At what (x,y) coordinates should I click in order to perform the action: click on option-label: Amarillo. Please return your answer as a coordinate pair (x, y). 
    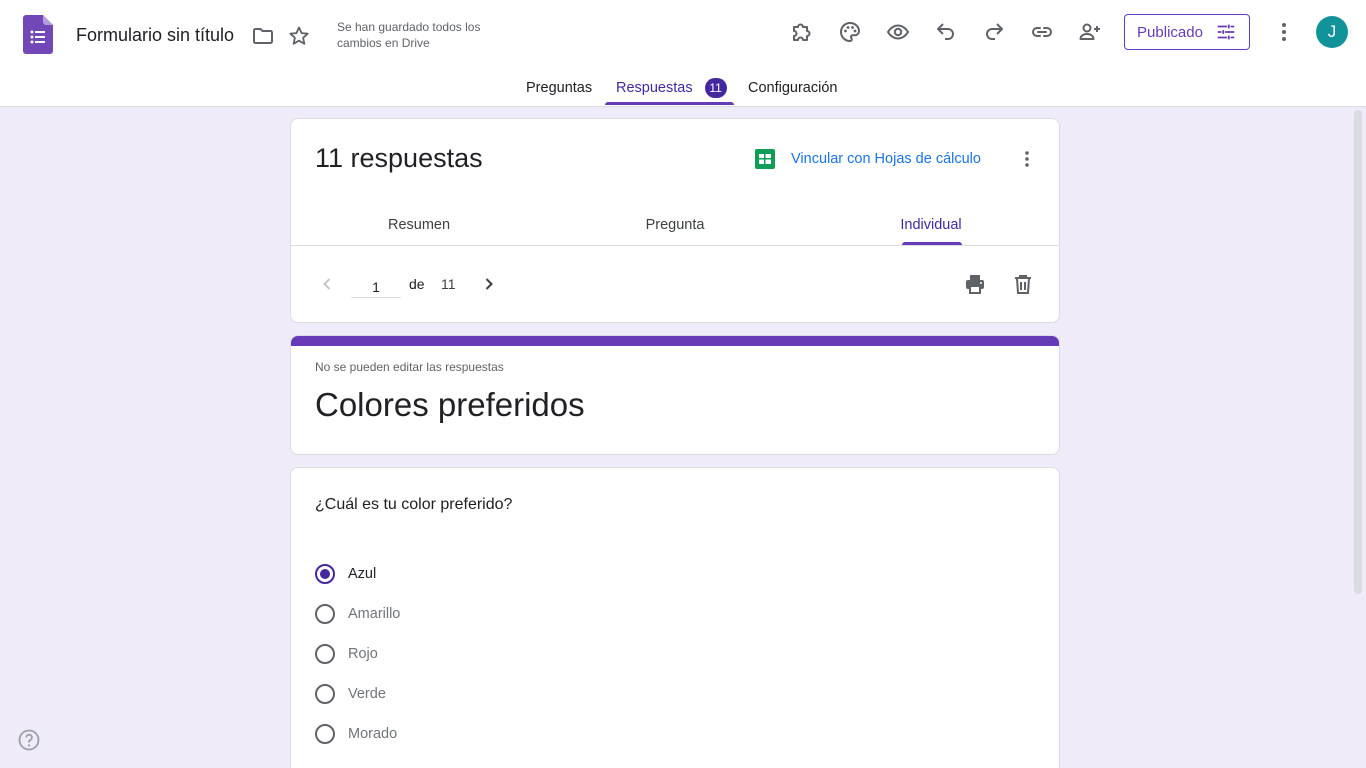
    Looking at the image, I should click on (374, 614).